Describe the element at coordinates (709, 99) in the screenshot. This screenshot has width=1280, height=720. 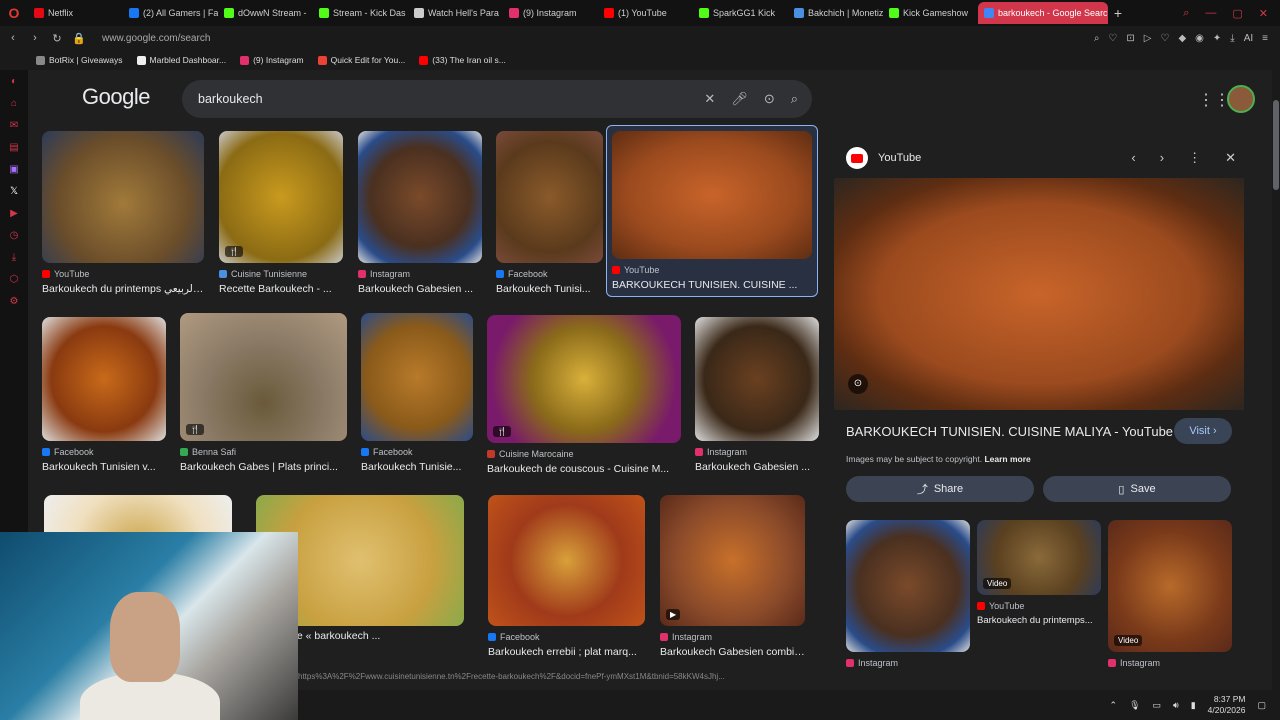
I see `clear-icon: ✕` at that location.